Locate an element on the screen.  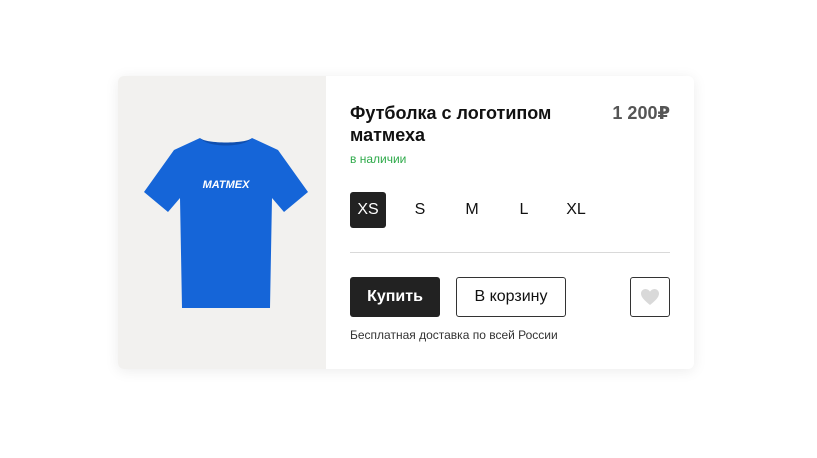
divider is located at coordinates (510, 252).